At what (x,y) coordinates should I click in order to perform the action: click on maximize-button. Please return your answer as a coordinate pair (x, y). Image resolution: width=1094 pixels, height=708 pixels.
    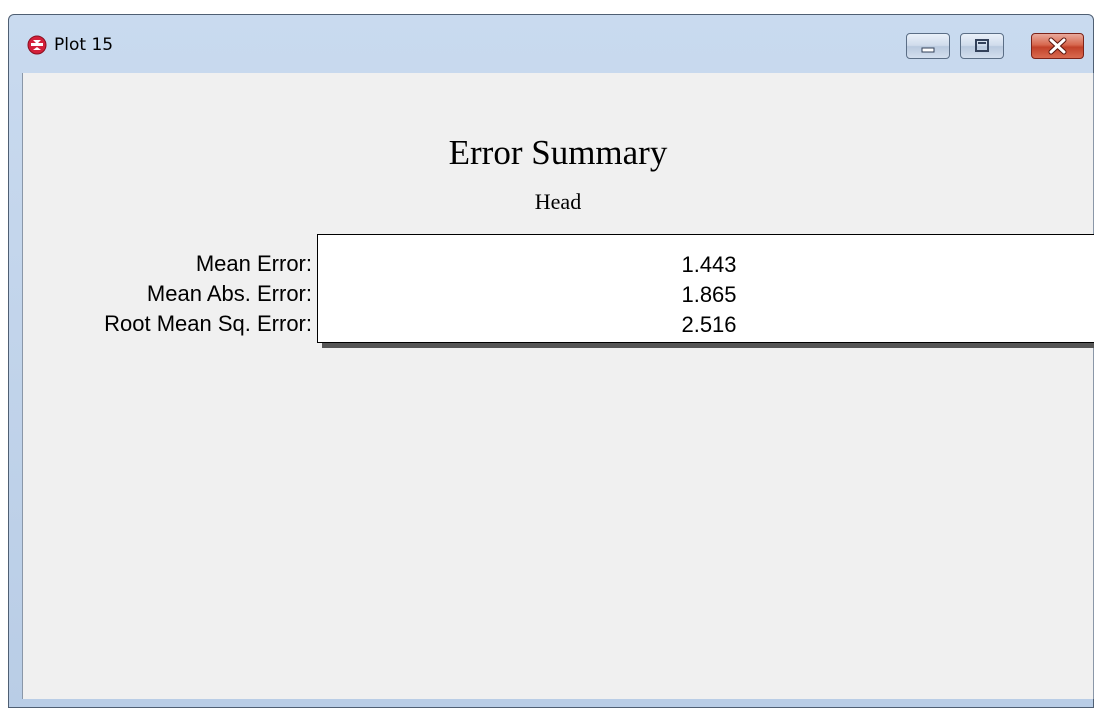
    Looking at the image, I should click on (982, 46).